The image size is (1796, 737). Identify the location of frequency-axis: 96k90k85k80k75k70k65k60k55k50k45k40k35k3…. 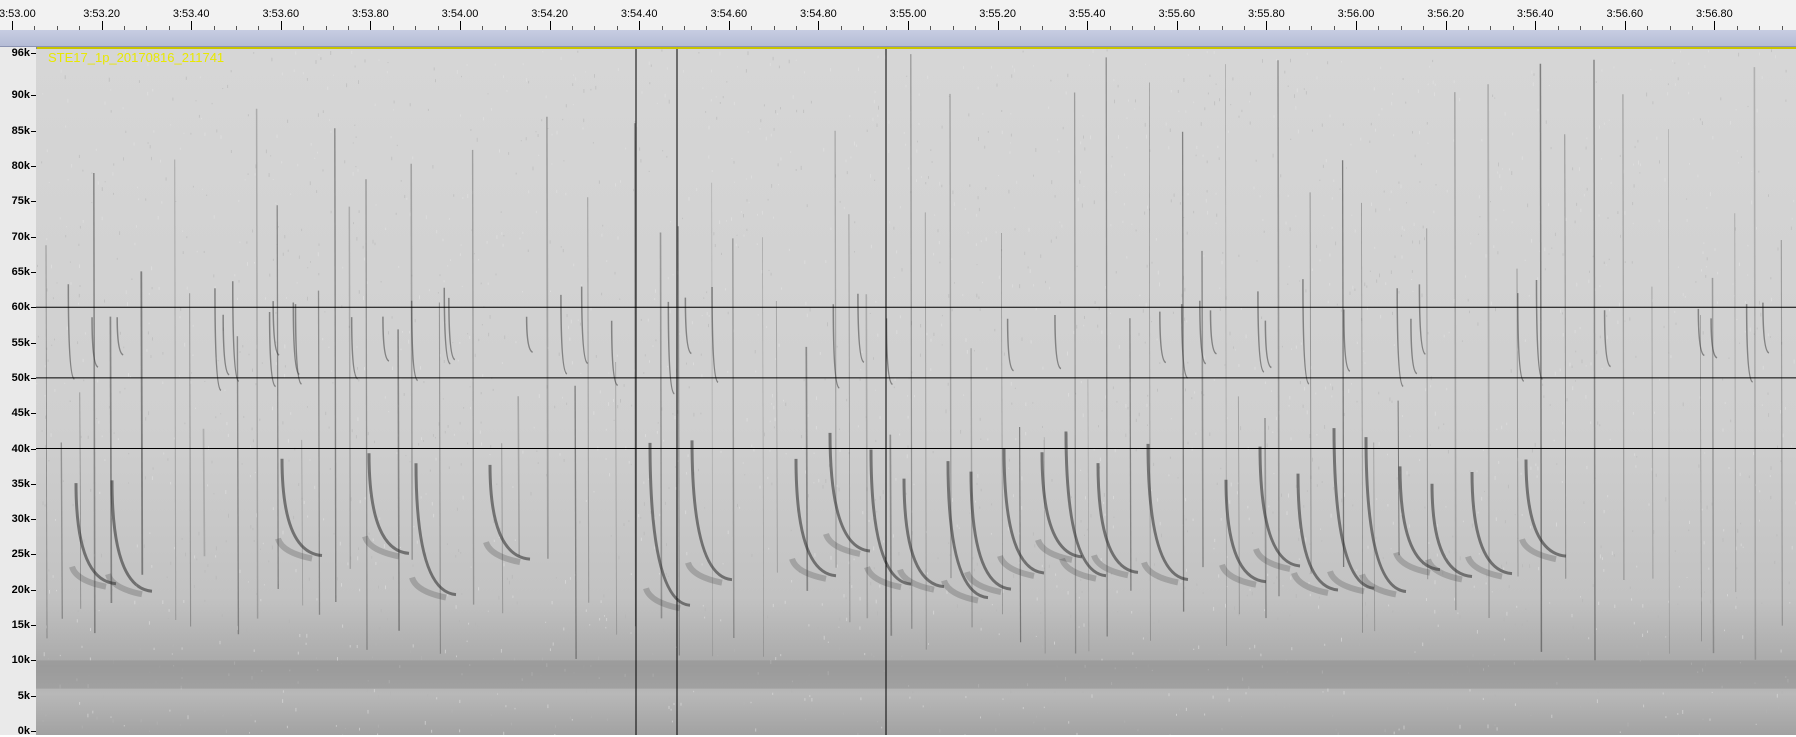
(18, 391).